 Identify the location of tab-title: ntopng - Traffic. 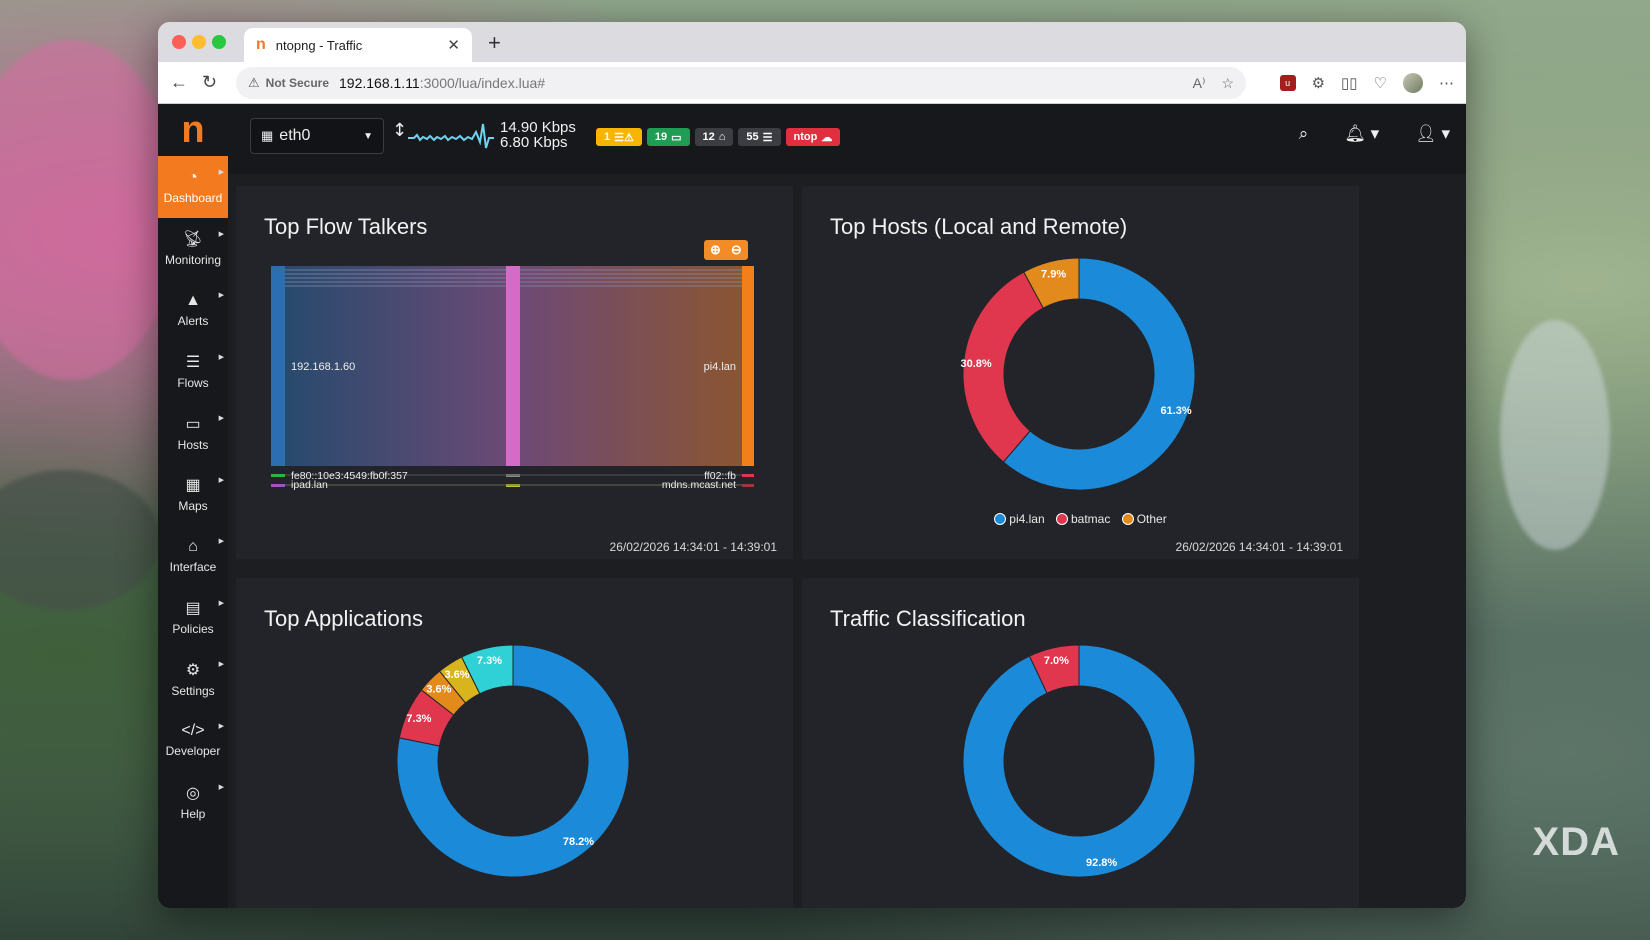
(319, 45).